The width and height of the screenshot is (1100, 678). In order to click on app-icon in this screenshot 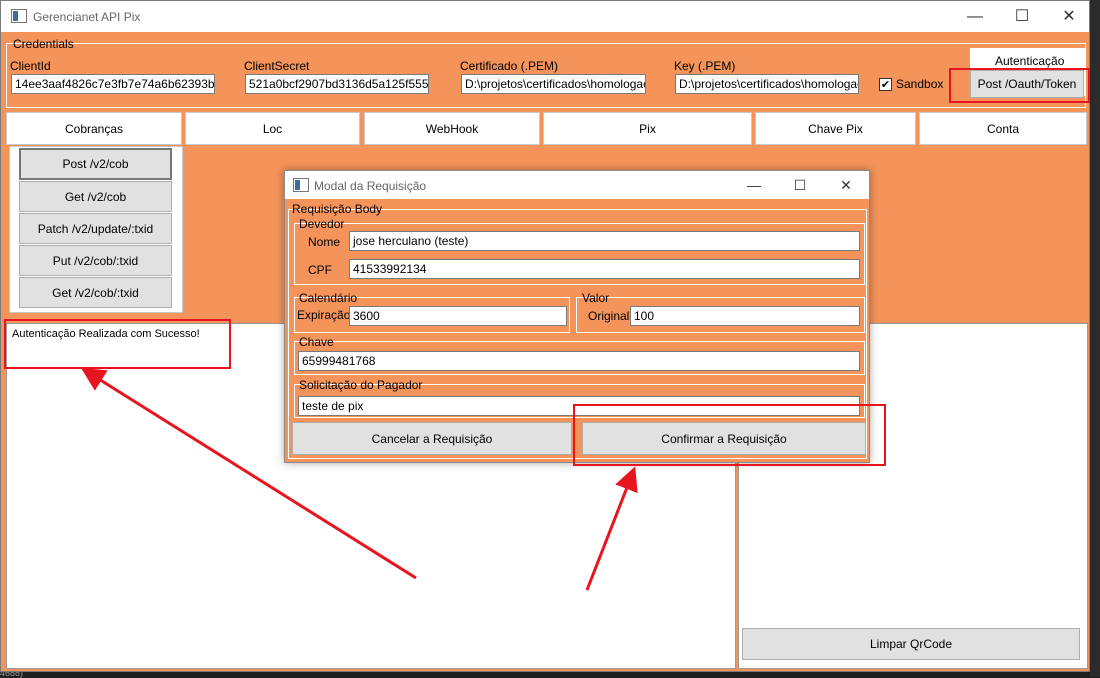, I will do `click(19, 16)`.